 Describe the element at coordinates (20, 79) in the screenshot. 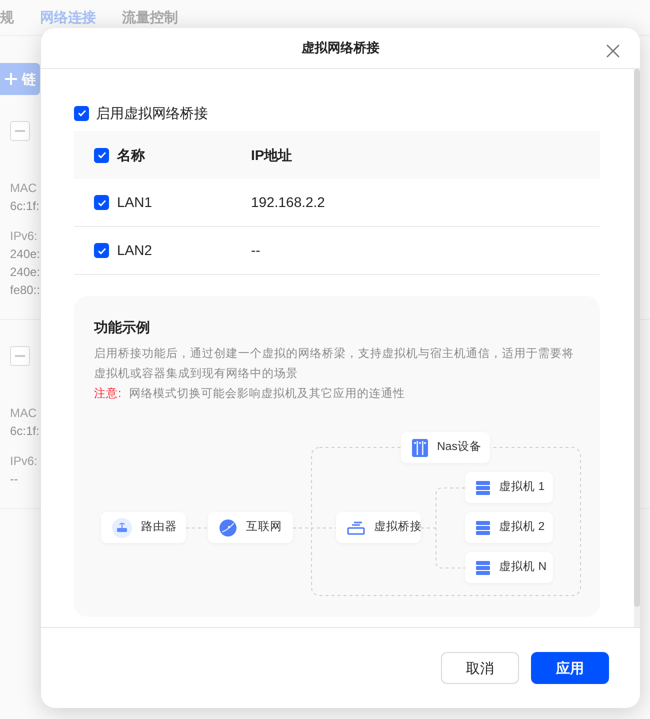

I see `add-button: 链` at that location.